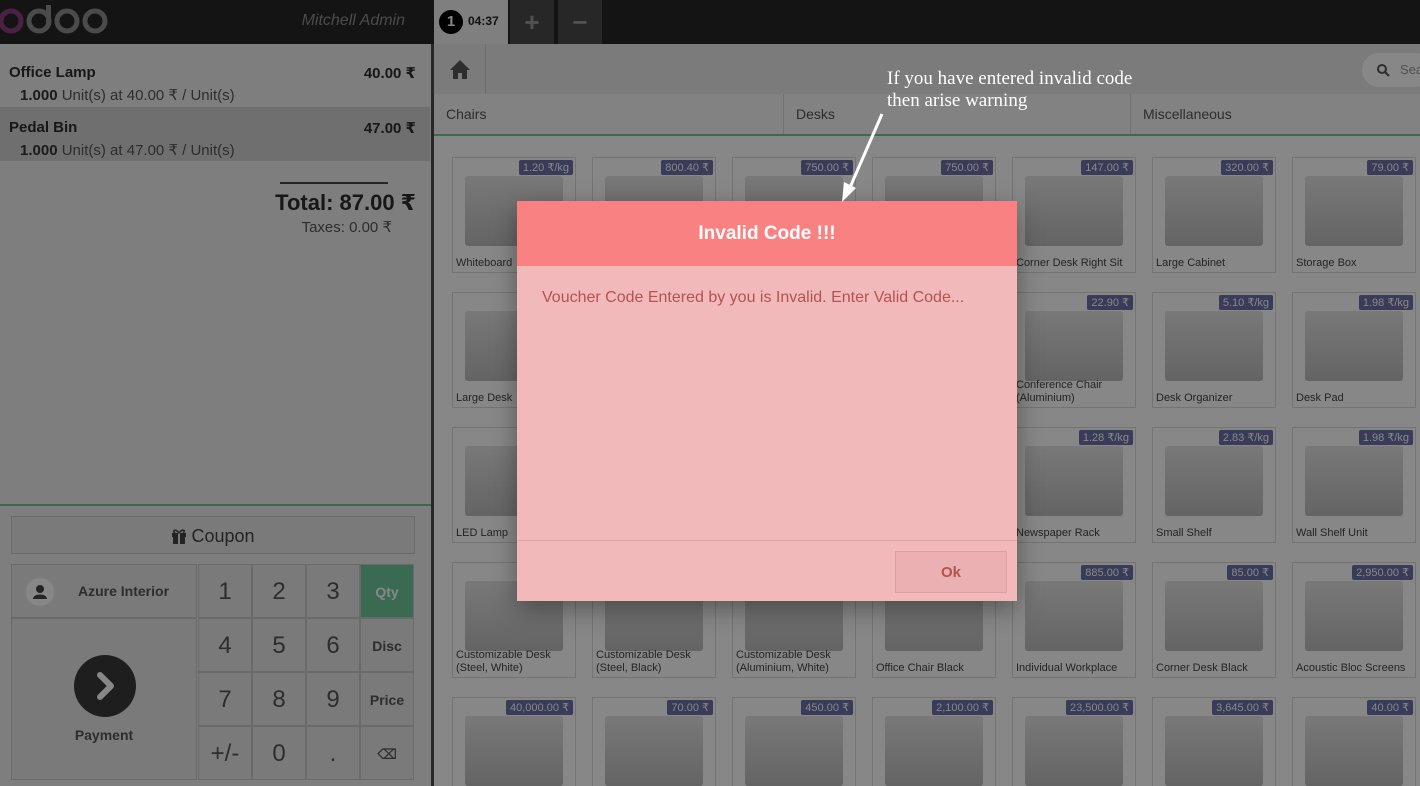 This screenshot has height=786, width=1420. What do you see at coordinates (1010, 78) in the screenshot?
I see `annotation-line: If you have entered invalid code` at bounding box center [1010, 78].